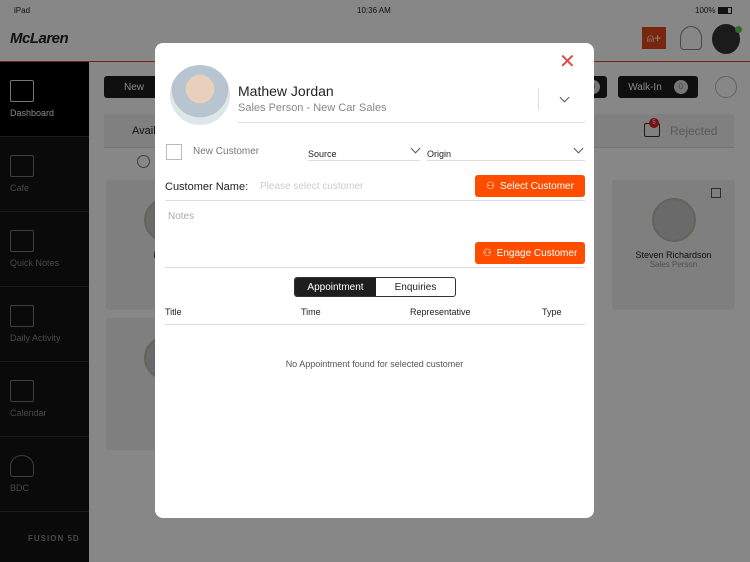  Describe the element at coordinates (530, 186) in the screenshot. I see `select-customer-button: ⚇ Select Customer` at that location.